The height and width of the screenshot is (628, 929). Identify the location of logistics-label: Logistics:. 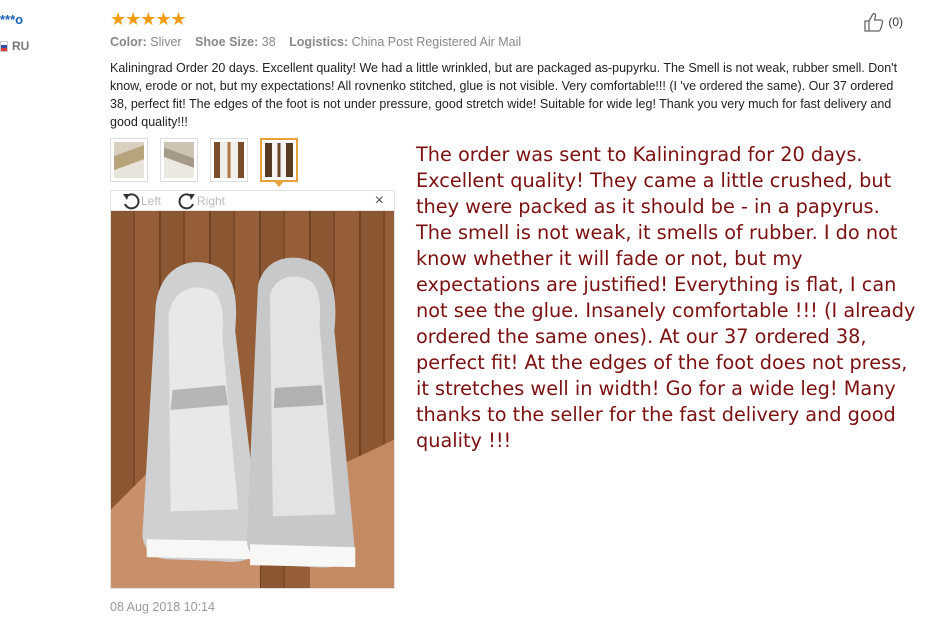
(319, 42).